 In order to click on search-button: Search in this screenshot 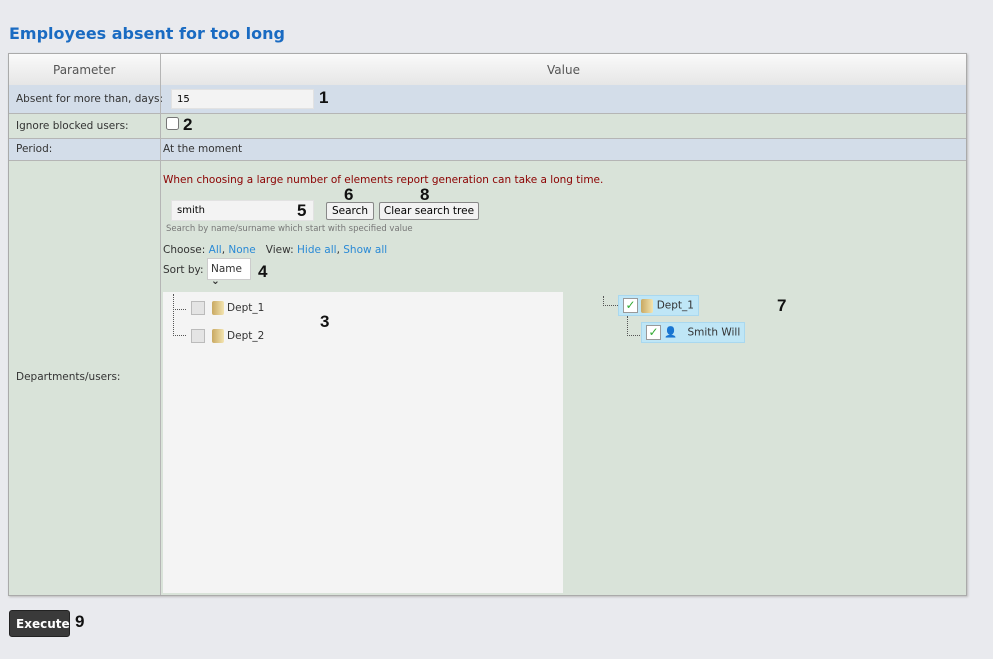, I will do `click(350, 211)`.